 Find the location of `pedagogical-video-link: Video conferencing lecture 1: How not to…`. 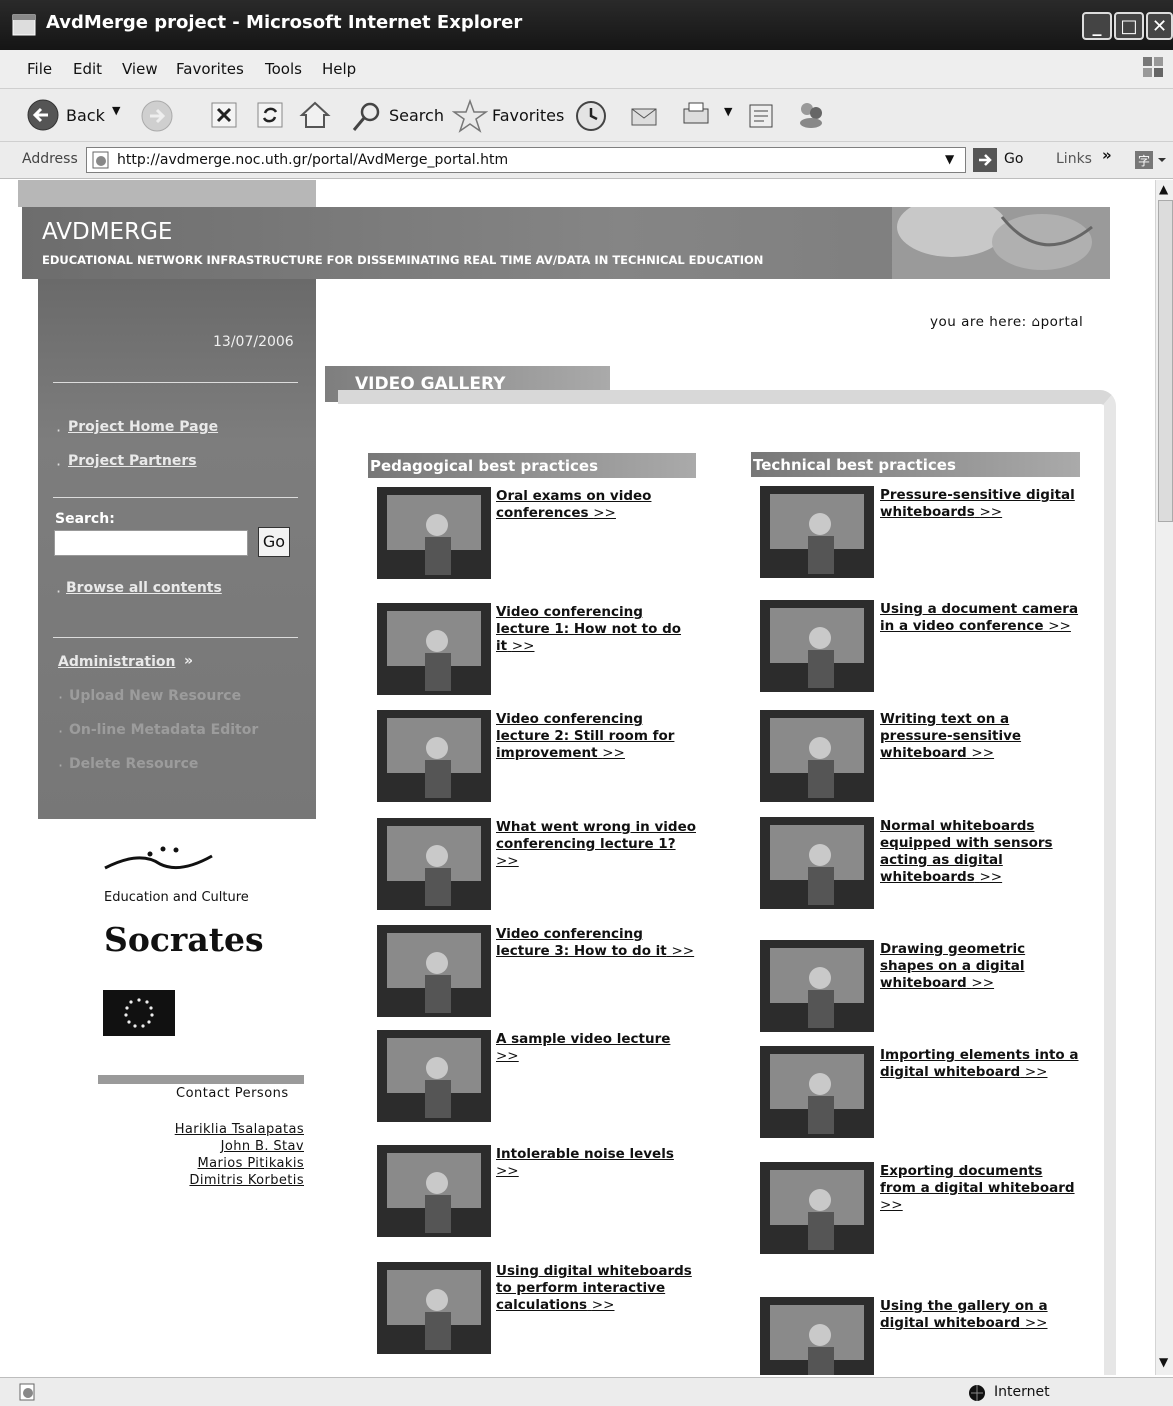

pedagogical-video-link: Video conferencing lecture 1: How not to… is located at coordinates (596, 629).